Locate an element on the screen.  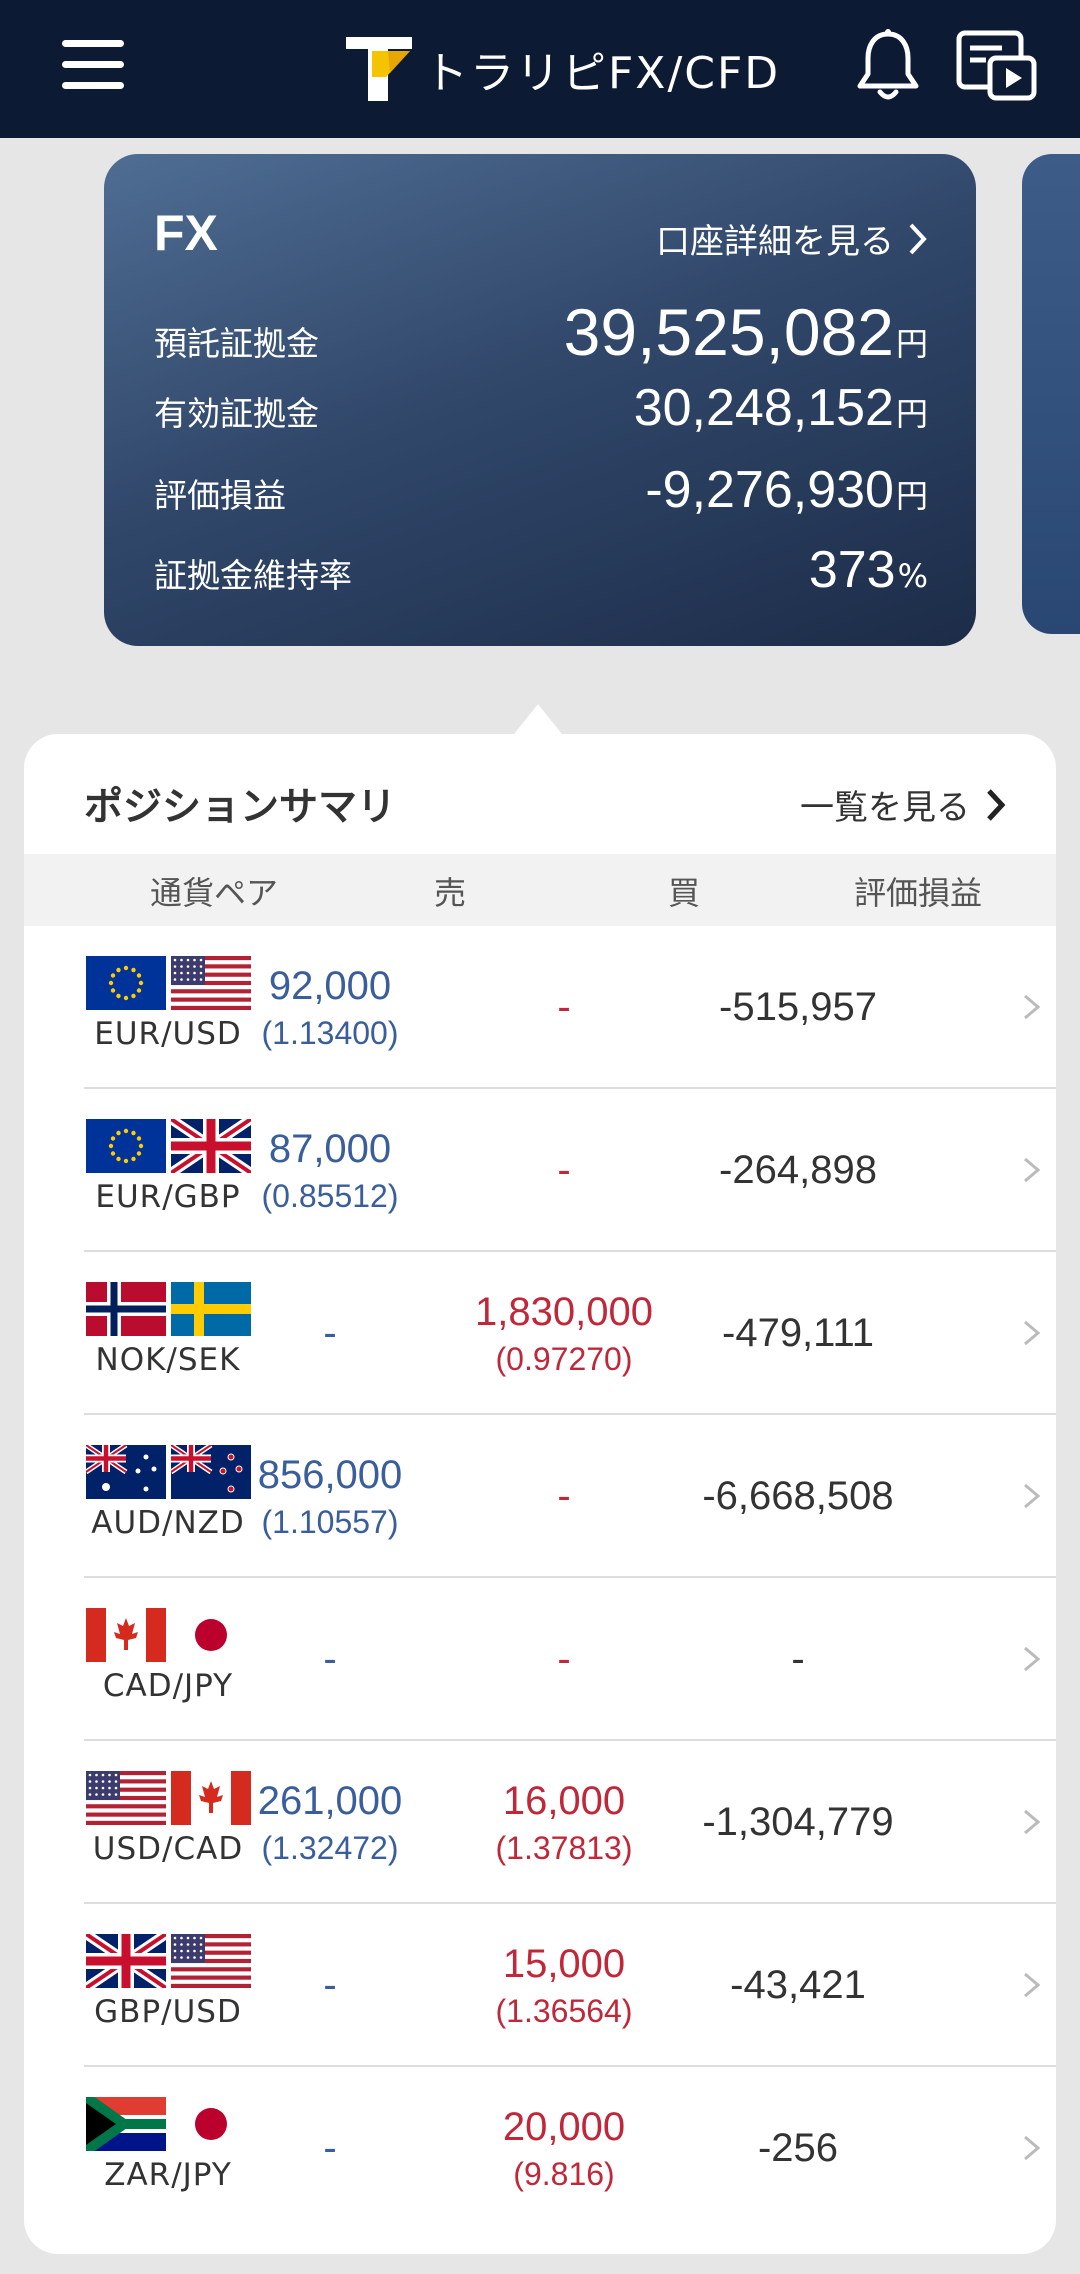
margin-ratio-label: 証拠金維持率 is located at coordinates (253, 575).